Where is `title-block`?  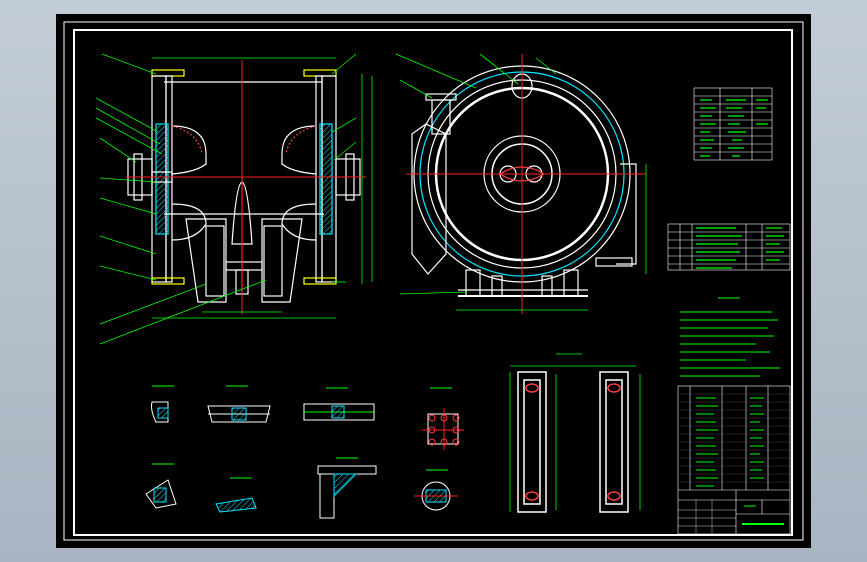 title-block is located at coordinates (734, 460).